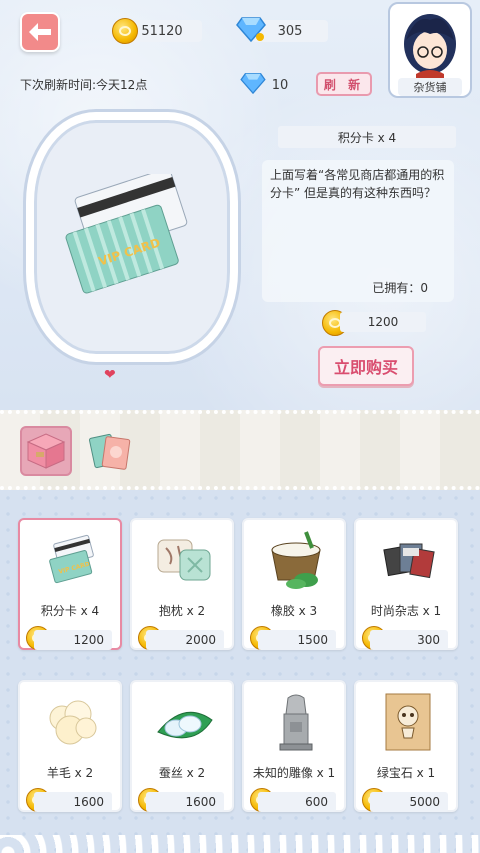 The height and width of the screenshot is (853, 480). I want to click on item-display-frame: VIP CARD, so click(132, 237).